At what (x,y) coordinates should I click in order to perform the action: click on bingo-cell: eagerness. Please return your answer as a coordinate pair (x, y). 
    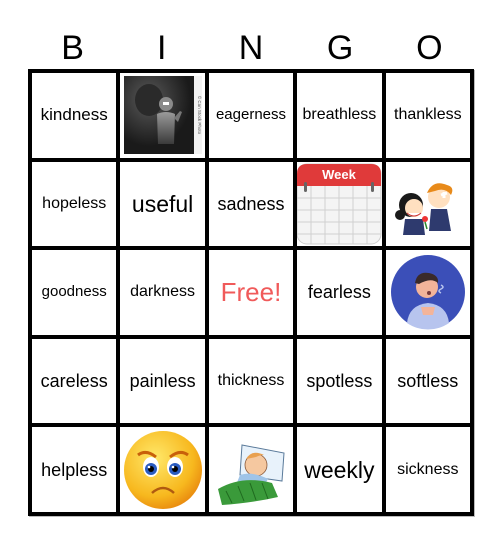
    Looking at the image, I should click on (251, 115).